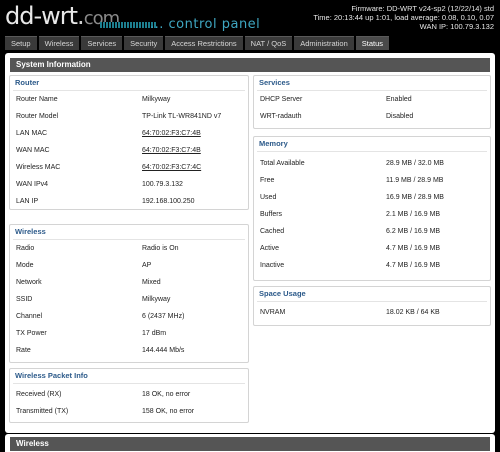 This screenshot has height=452, width=500. Describe the element at coordinates (268, 197) in the screenshot. I see `row-label: Used` at that location.